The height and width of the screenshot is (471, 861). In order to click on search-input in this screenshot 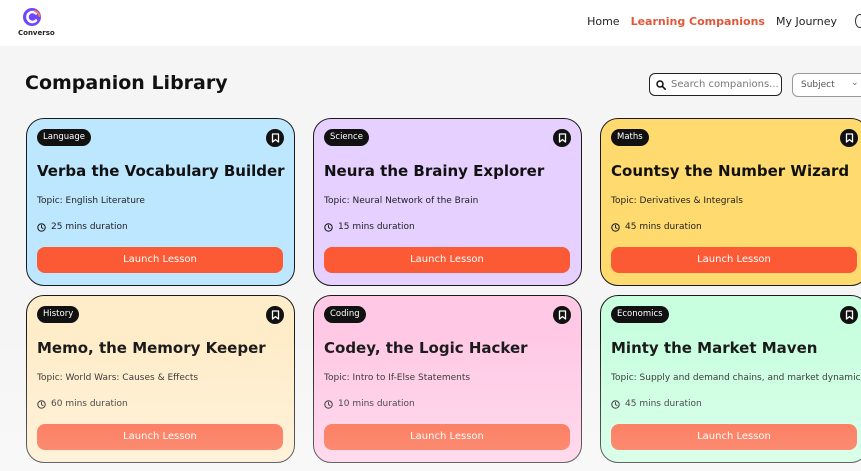, I will do `click(725, 84)`.